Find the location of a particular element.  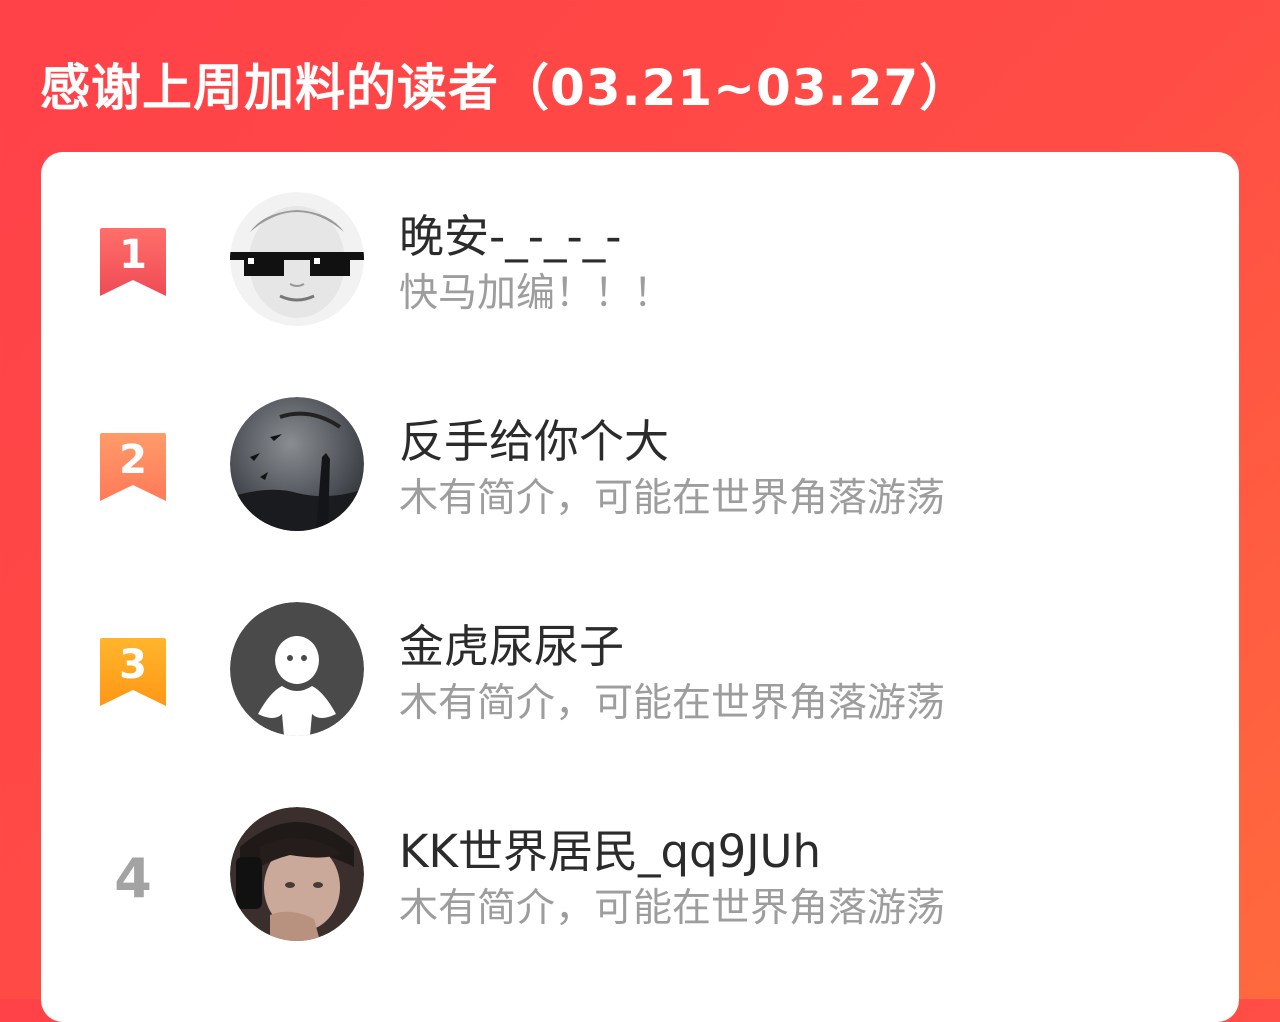

rank-1-ribbon-icon: 1 is located at coordinates (133, 262).